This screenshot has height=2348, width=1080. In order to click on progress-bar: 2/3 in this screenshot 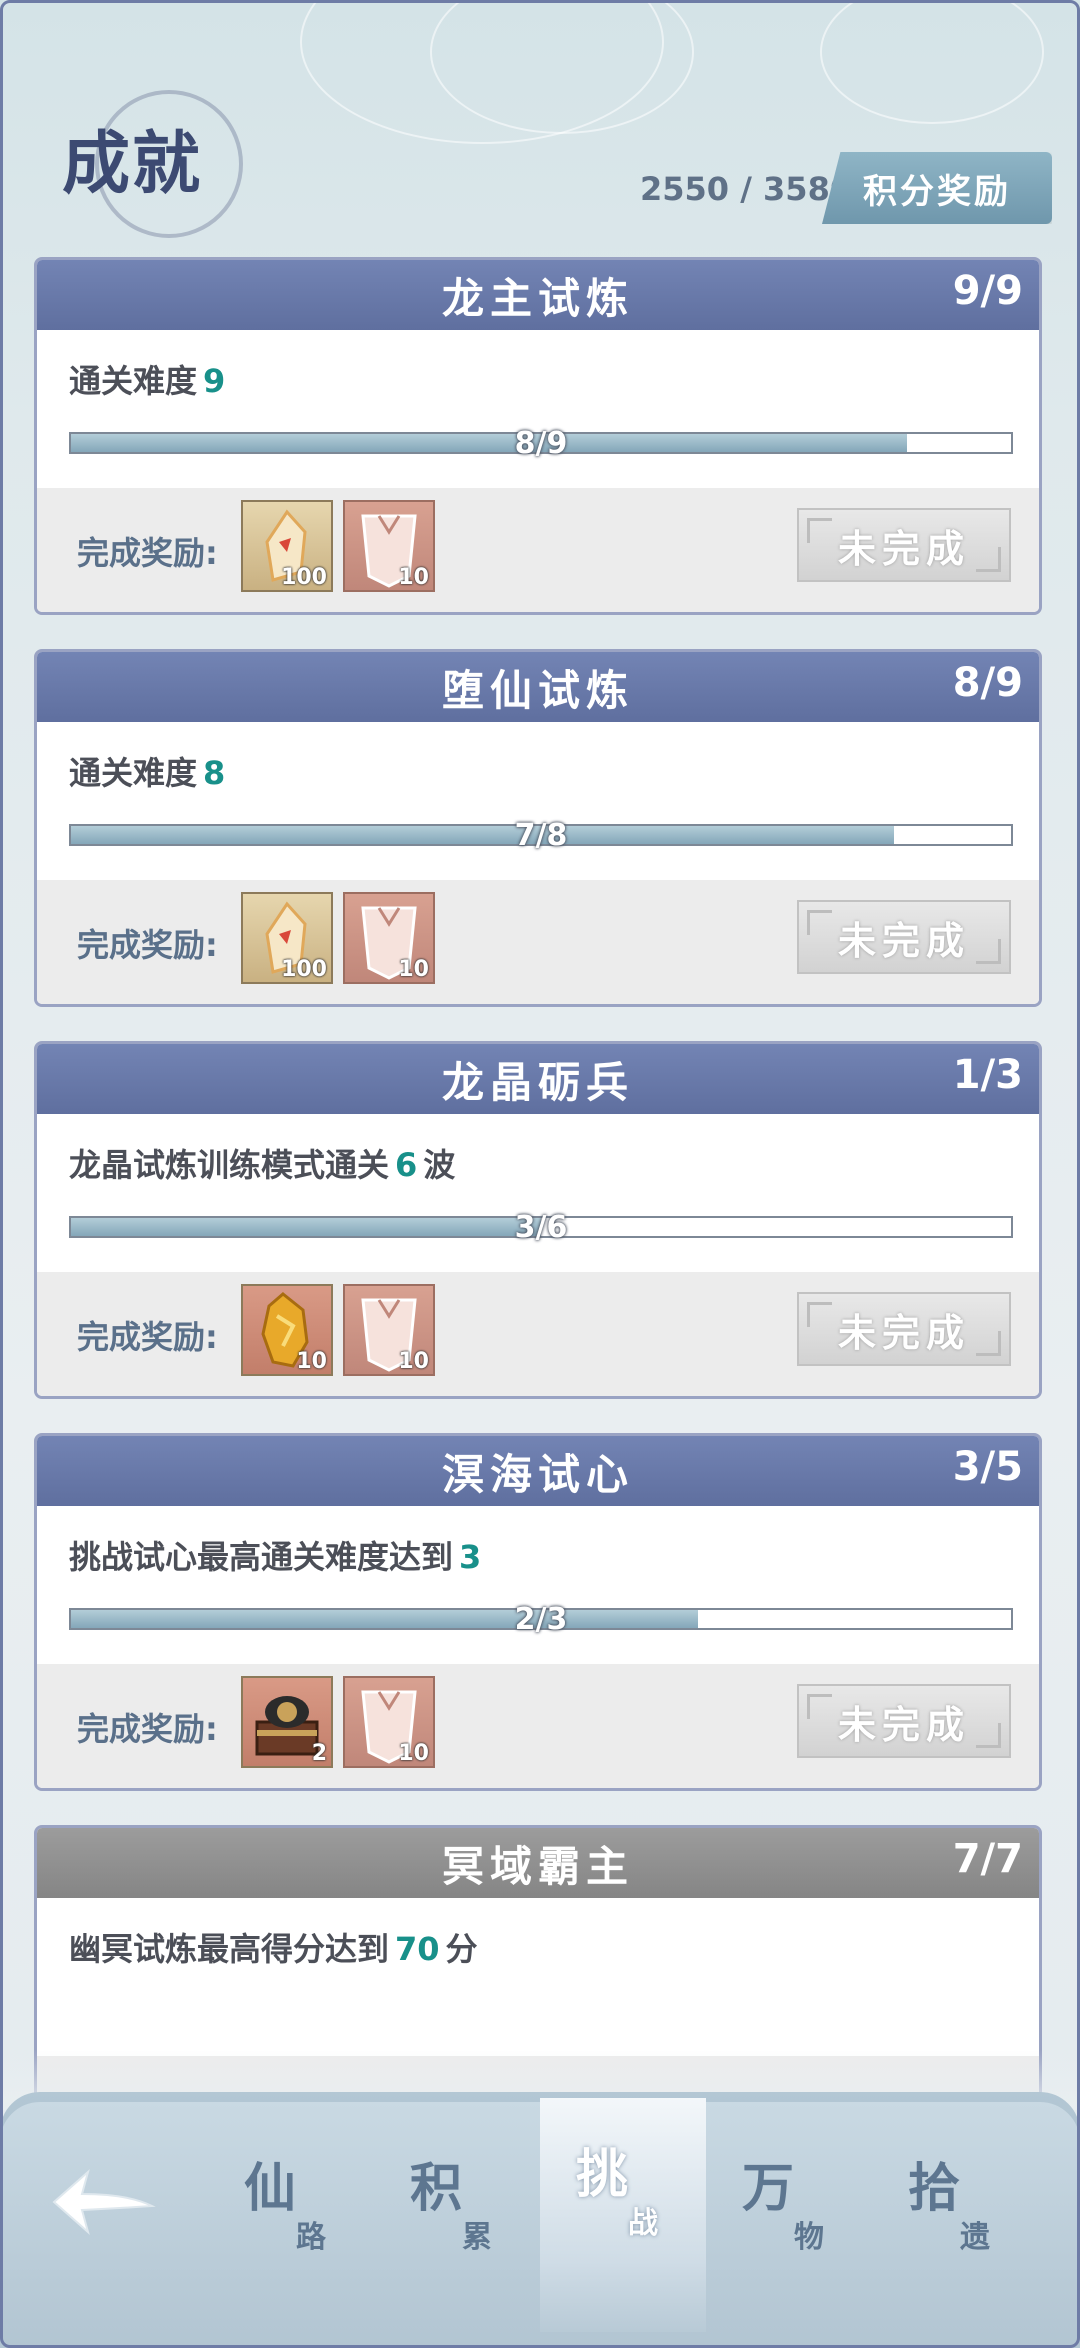, I will do `click(541, 1619)`.